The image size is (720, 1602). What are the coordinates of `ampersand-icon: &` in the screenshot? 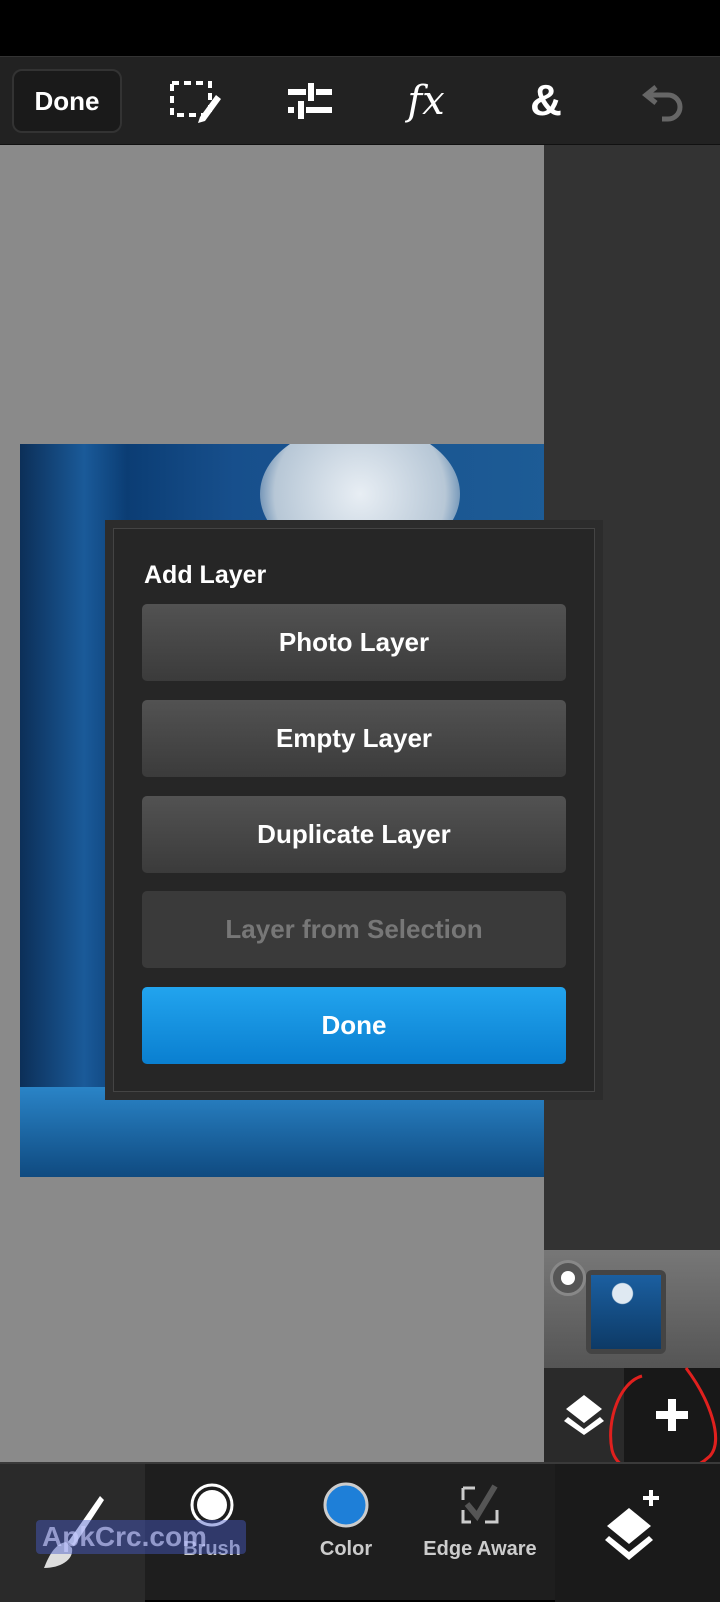 It's located at (546, 101).